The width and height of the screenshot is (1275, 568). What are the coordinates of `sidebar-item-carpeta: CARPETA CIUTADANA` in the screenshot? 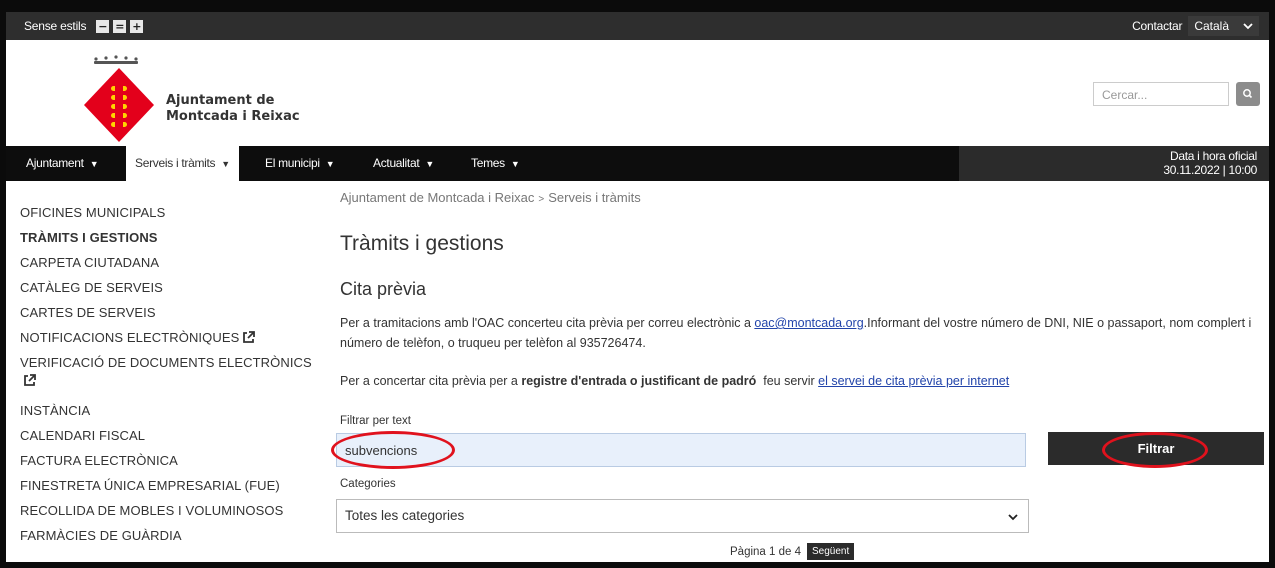 It's located at (172, 262).